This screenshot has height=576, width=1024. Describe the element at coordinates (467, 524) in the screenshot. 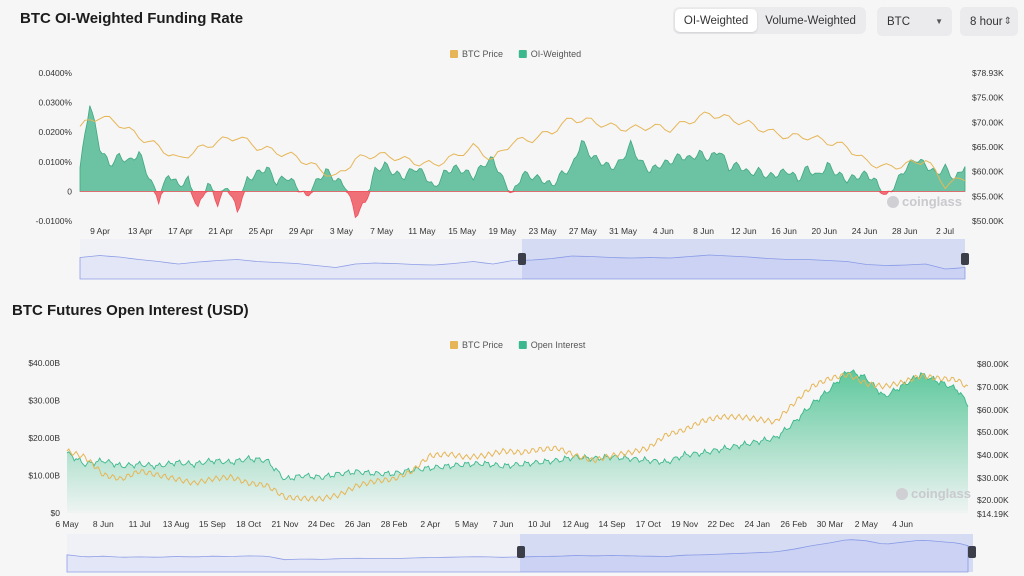

I see `x-tick-label: 5 May` at that location.